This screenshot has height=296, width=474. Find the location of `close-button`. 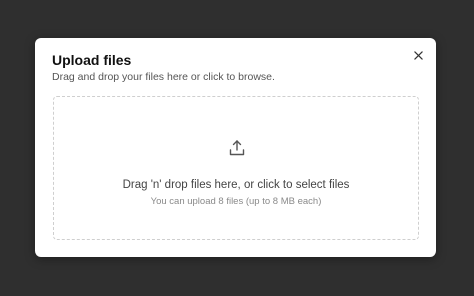

close-button is located at coordinates (418, 55).